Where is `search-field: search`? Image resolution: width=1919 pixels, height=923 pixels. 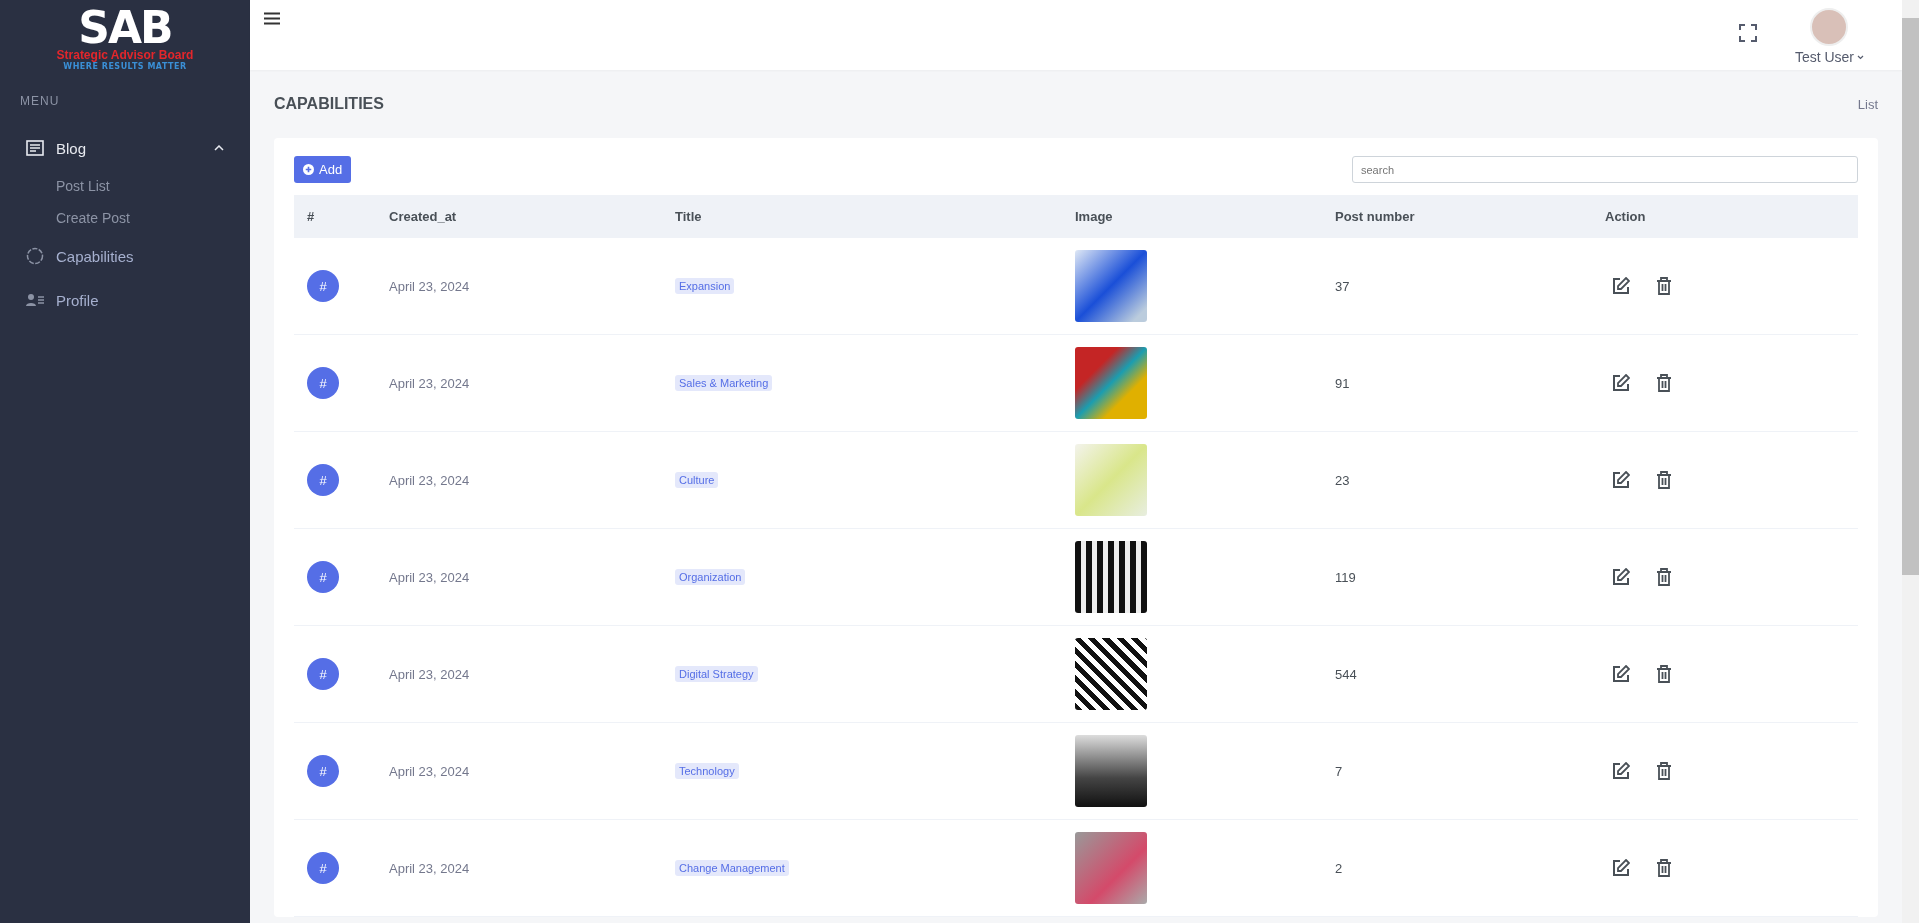 search-field: search is located at coordinates (1605, 169).